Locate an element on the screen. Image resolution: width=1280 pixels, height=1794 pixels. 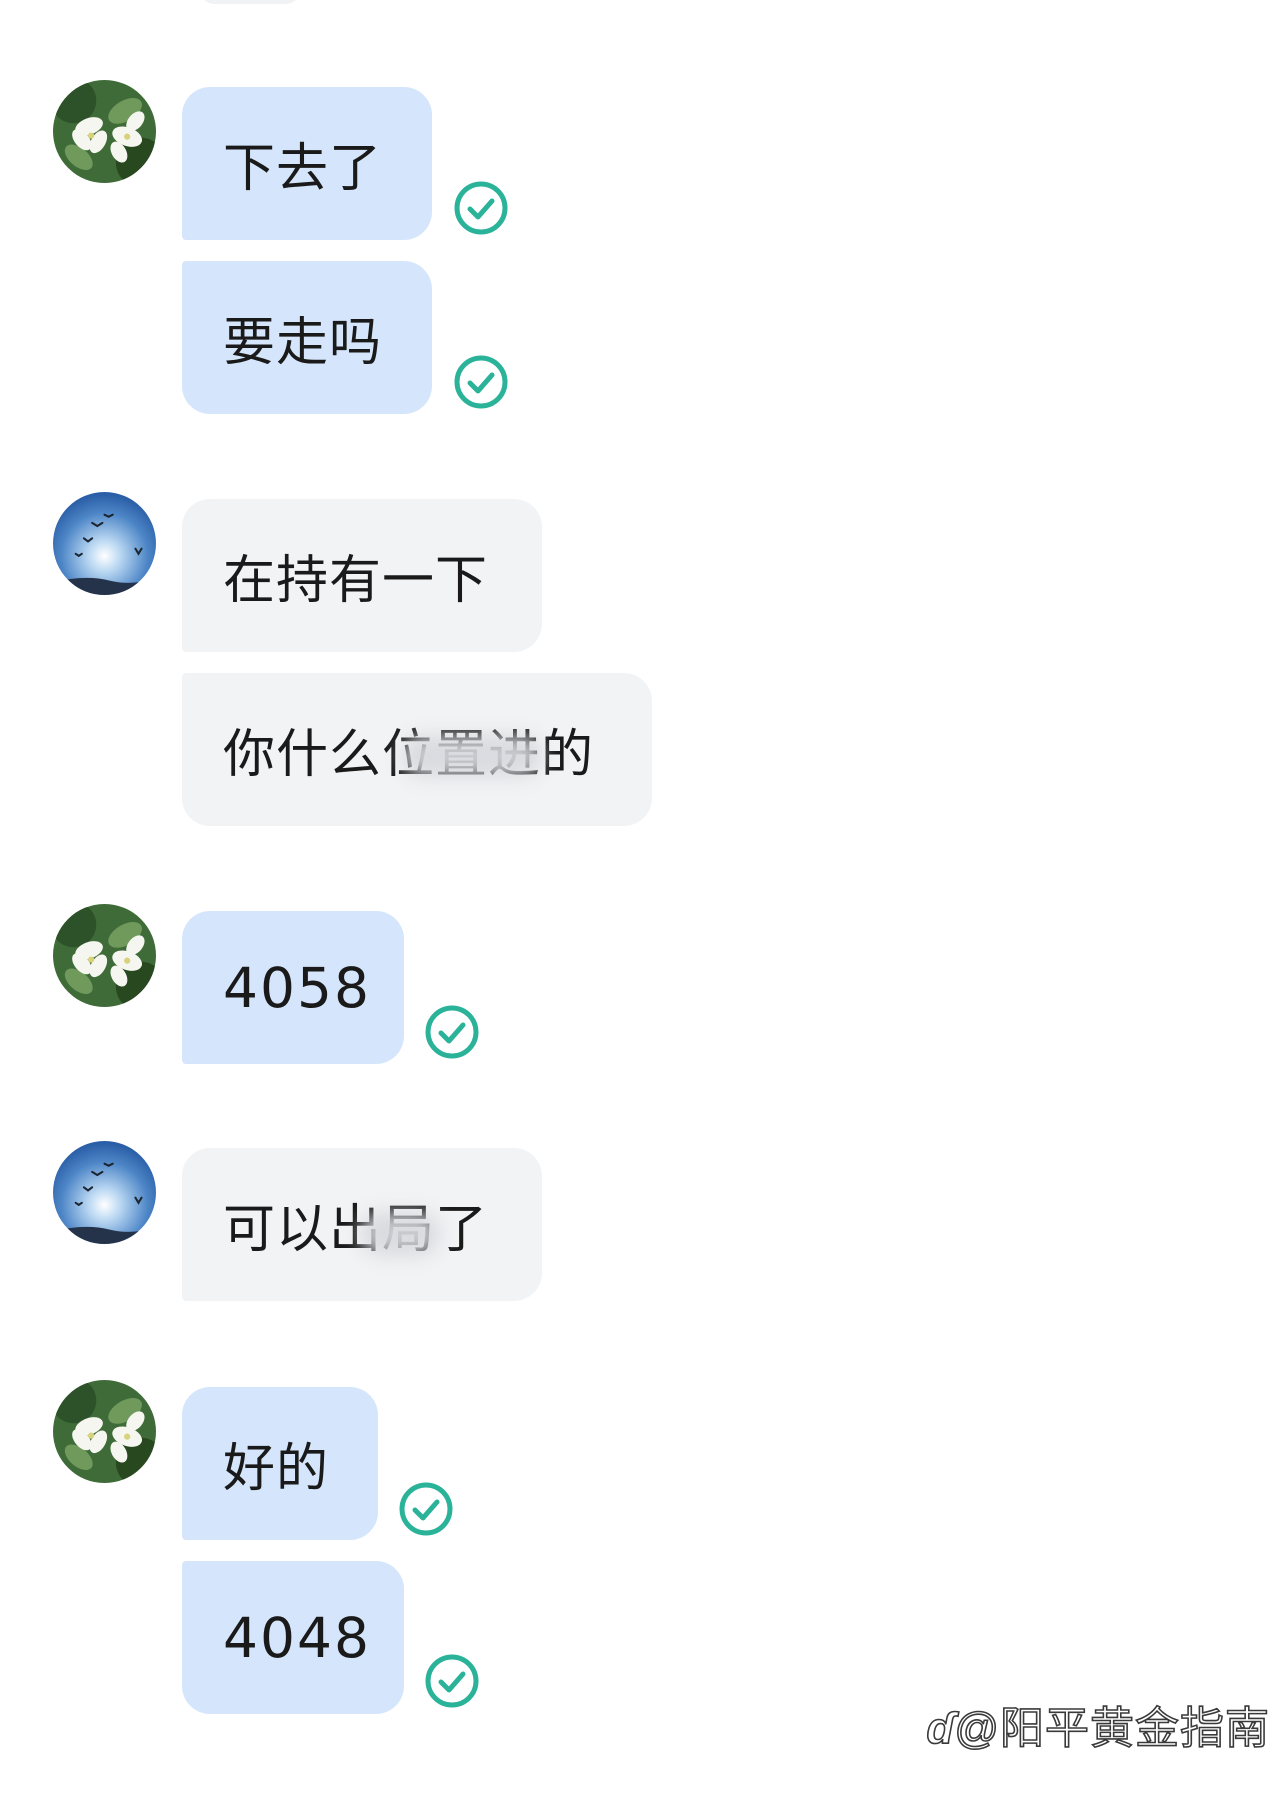
previous-message-edge is located at coordinates (250, 2).